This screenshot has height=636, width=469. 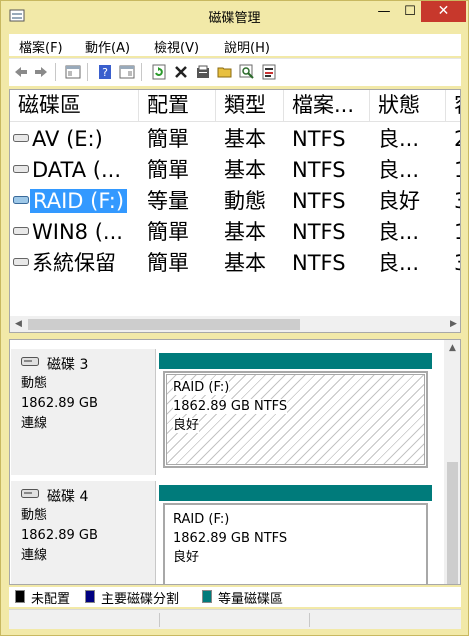 What do you see at coordinates (247, 46) in the screenshot?
I see `menu-help: 說明(H)` at bounding box center [247, 46].